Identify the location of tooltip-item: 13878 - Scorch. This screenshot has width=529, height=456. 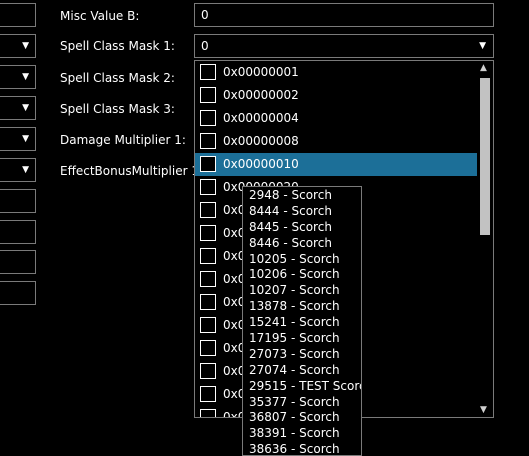
(294, 306).